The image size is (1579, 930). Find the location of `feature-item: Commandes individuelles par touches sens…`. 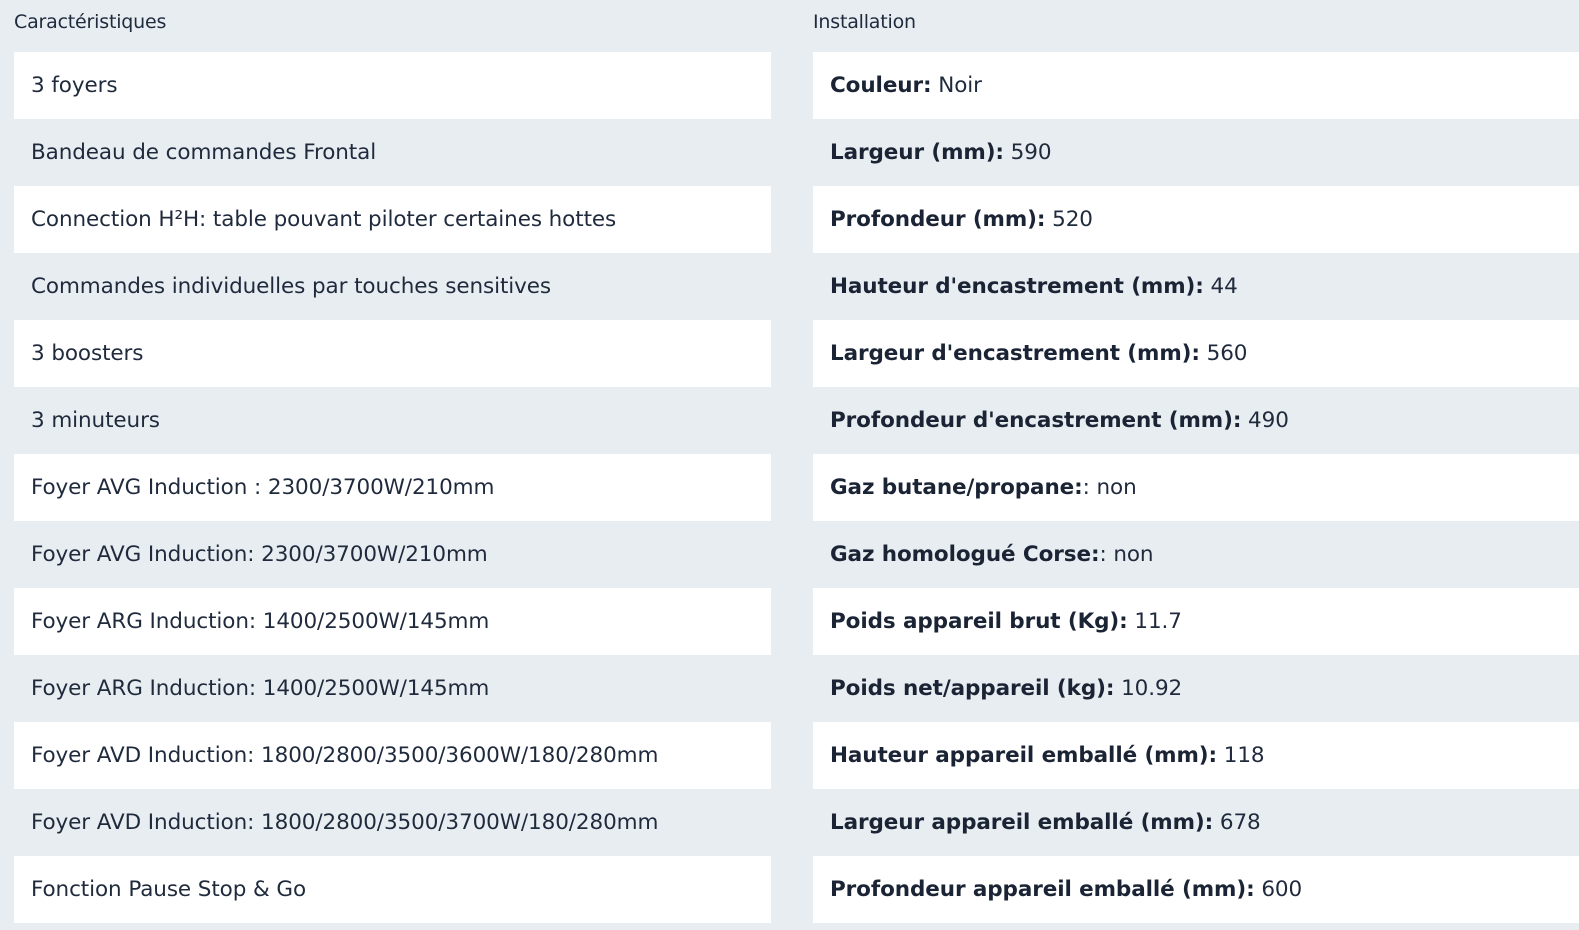

feature-item: Commandes individuelles par touches sens… is located at coordinates (392, 286).